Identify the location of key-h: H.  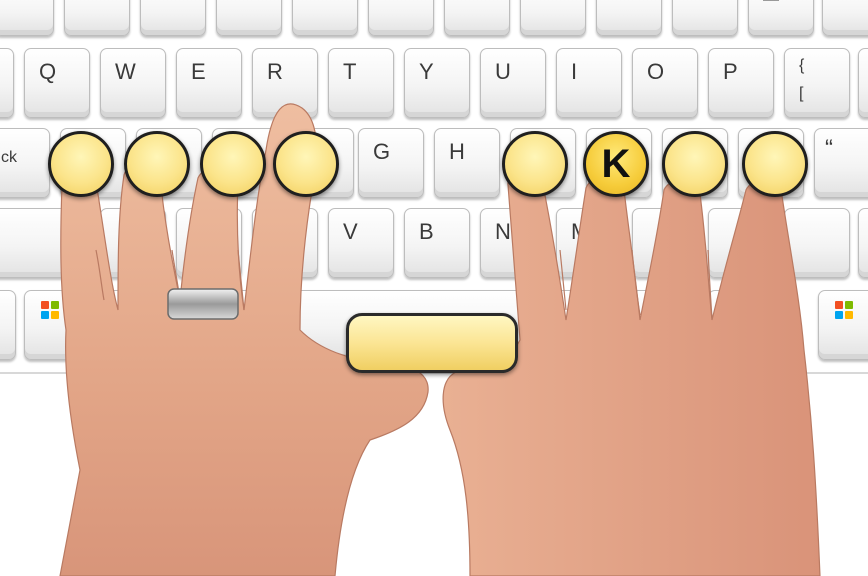
(467, 163).